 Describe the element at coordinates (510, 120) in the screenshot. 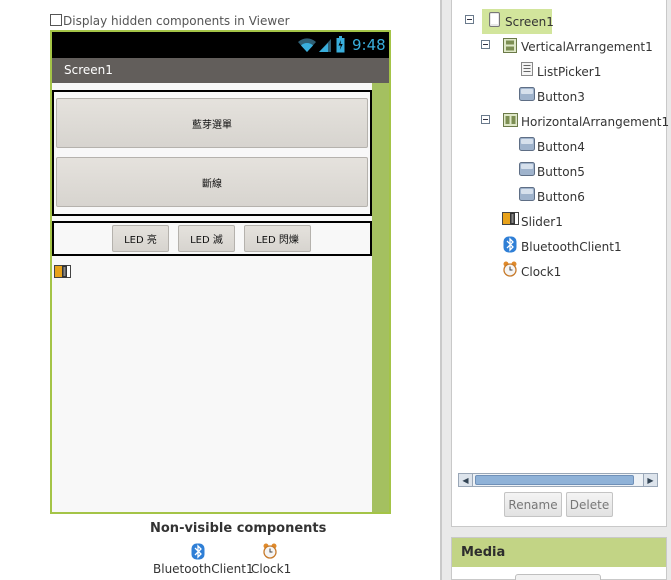

I see `horizontal-arrangement-icon` at that location.